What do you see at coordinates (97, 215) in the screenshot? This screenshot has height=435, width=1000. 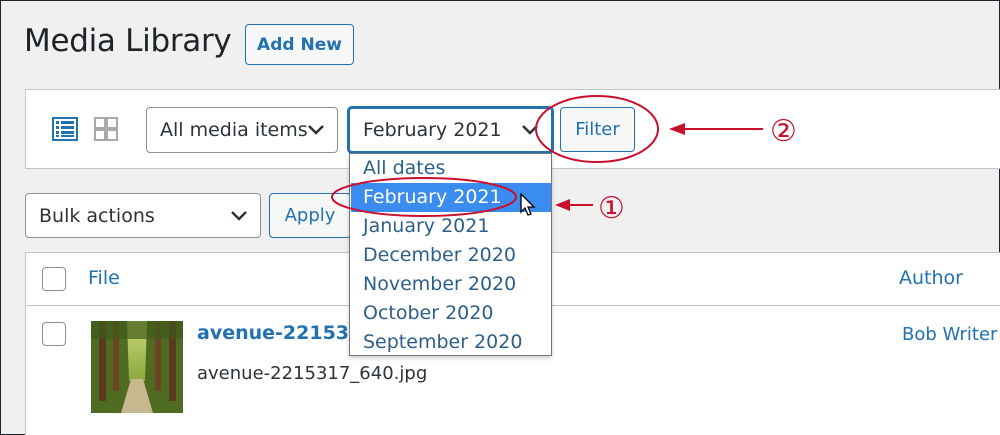 I see `bulk-actions-value: Bulk actions` at bounding box center [97, 215].